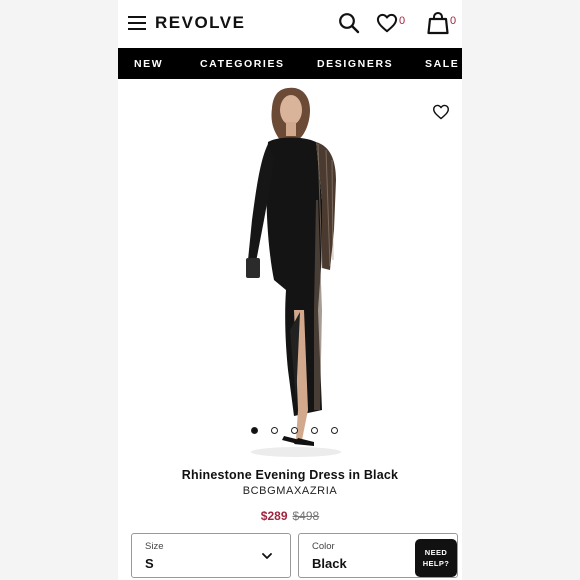  Describe the element at coordinates (290, 516) in the screenshot. I see `price-row: $289 $498` at that location.